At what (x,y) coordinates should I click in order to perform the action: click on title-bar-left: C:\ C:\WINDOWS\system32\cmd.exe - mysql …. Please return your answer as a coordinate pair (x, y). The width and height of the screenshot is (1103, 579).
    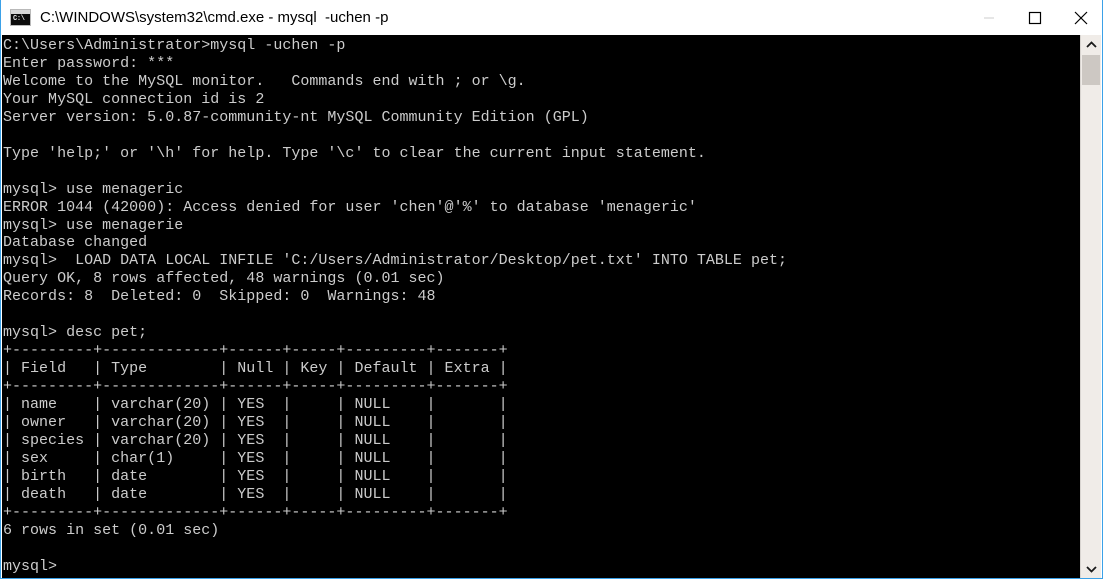
    Looking at the image, I should click on (483, 17).